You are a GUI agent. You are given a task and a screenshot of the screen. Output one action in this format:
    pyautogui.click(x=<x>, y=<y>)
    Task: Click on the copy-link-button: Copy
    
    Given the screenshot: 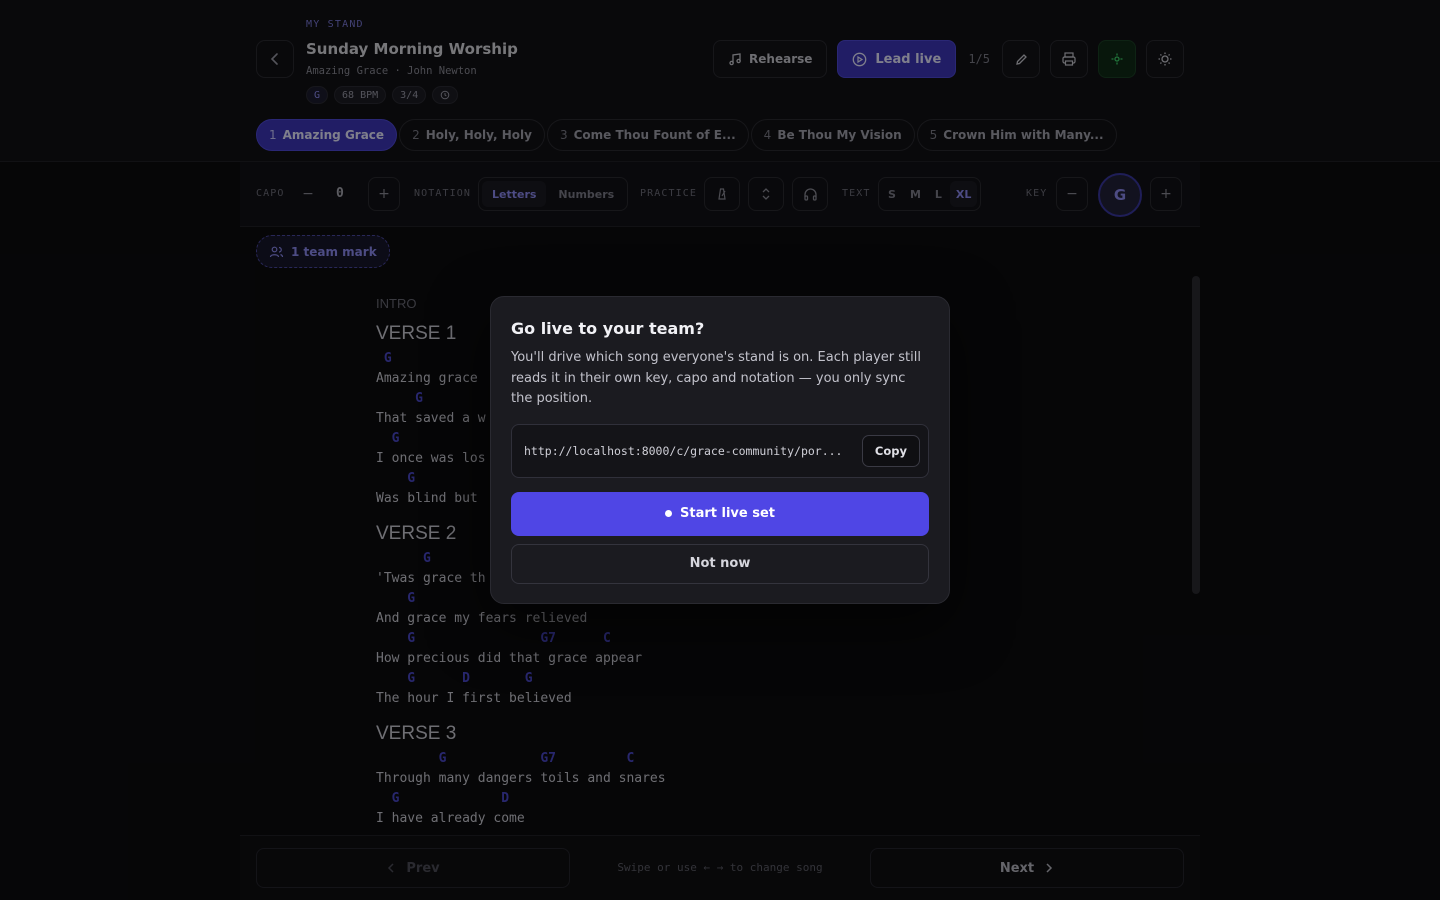 What is the action you would take?
    pyautogui.click(x=890, y=450)
    